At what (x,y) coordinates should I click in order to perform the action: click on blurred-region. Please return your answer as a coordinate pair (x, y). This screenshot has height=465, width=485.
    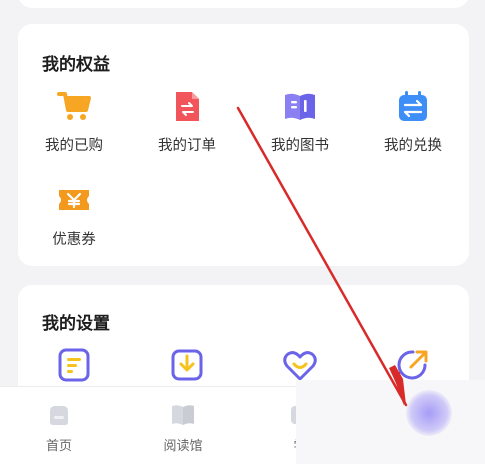
    Looking at the image, I should click on (390, 422).